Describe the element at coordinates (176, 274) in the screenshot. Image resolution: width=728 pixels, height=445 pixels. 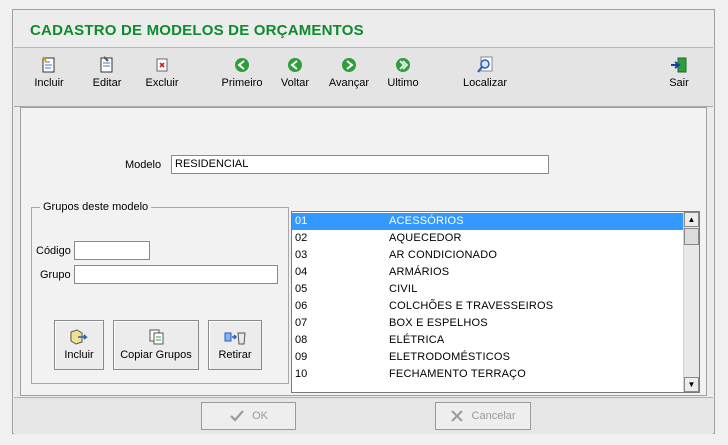
I see `grupo-field` at that location.